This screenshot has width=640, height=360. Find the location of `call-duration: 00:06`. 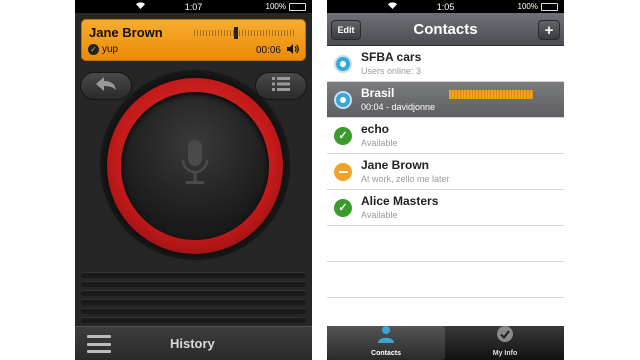

call-duration: 00:06 is located at coordinates (268, 50).